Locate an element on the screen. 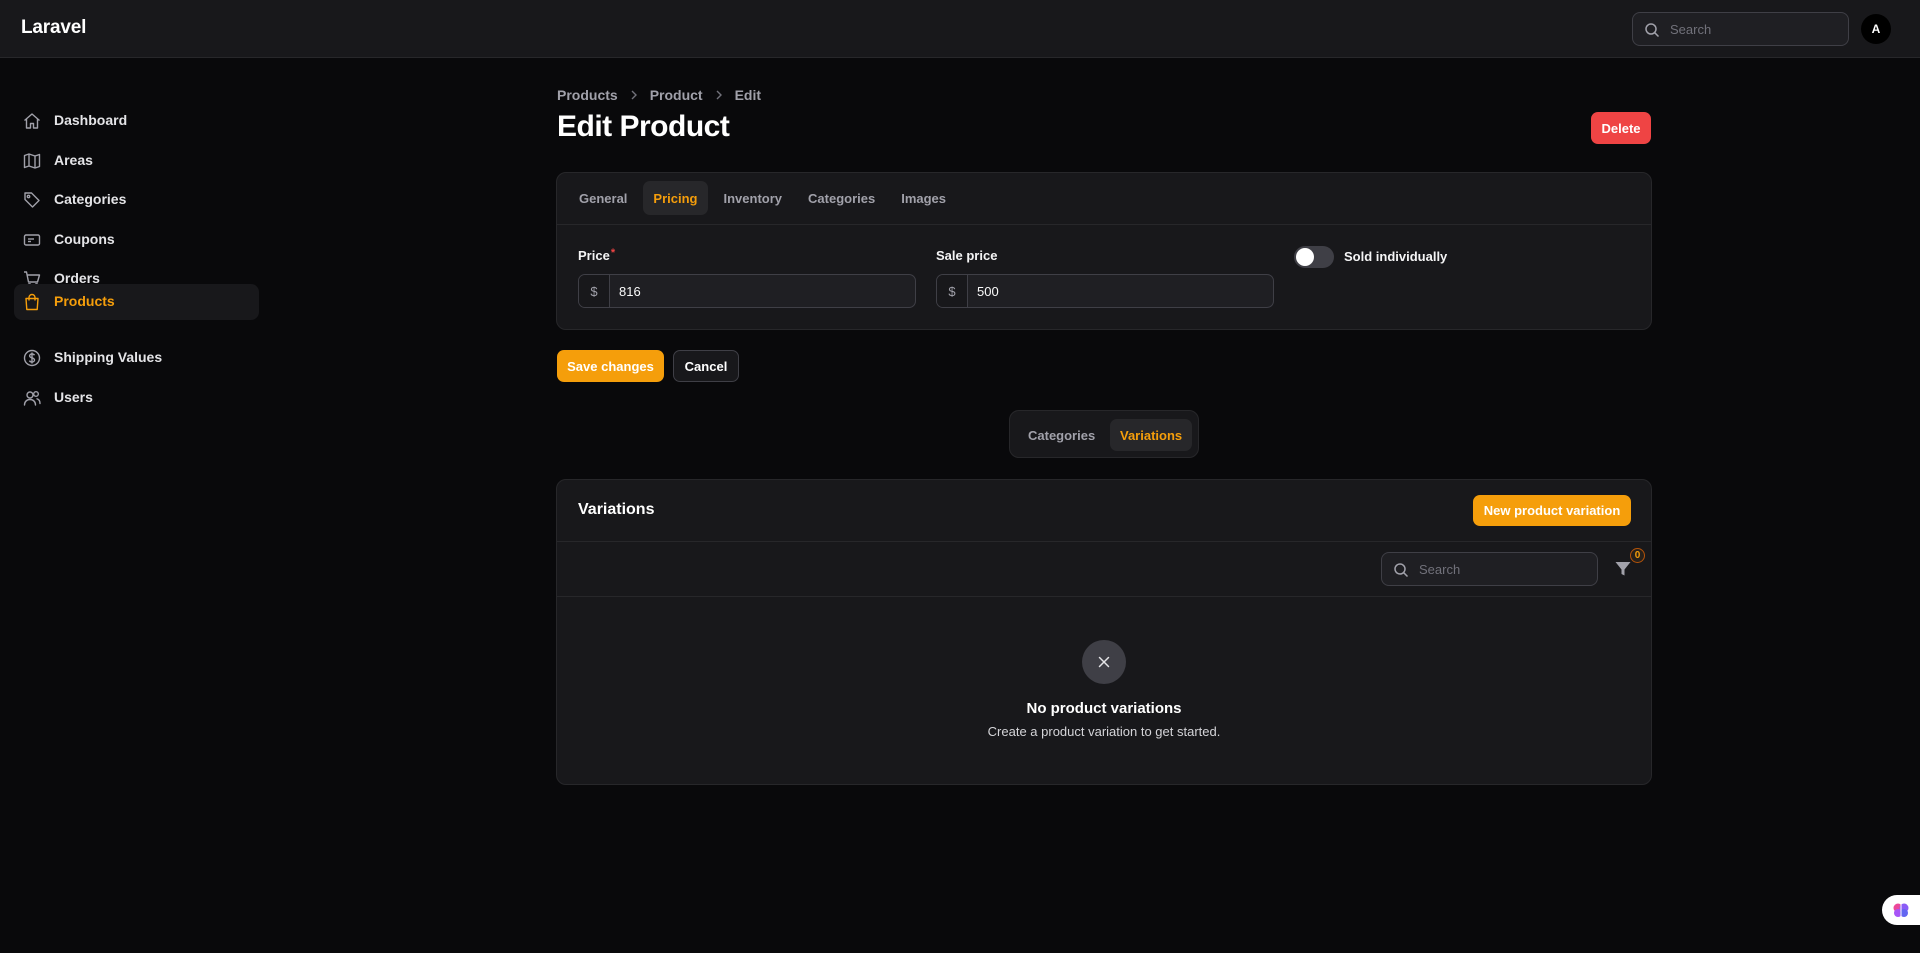  price-input is located at coordinates (744, 291).